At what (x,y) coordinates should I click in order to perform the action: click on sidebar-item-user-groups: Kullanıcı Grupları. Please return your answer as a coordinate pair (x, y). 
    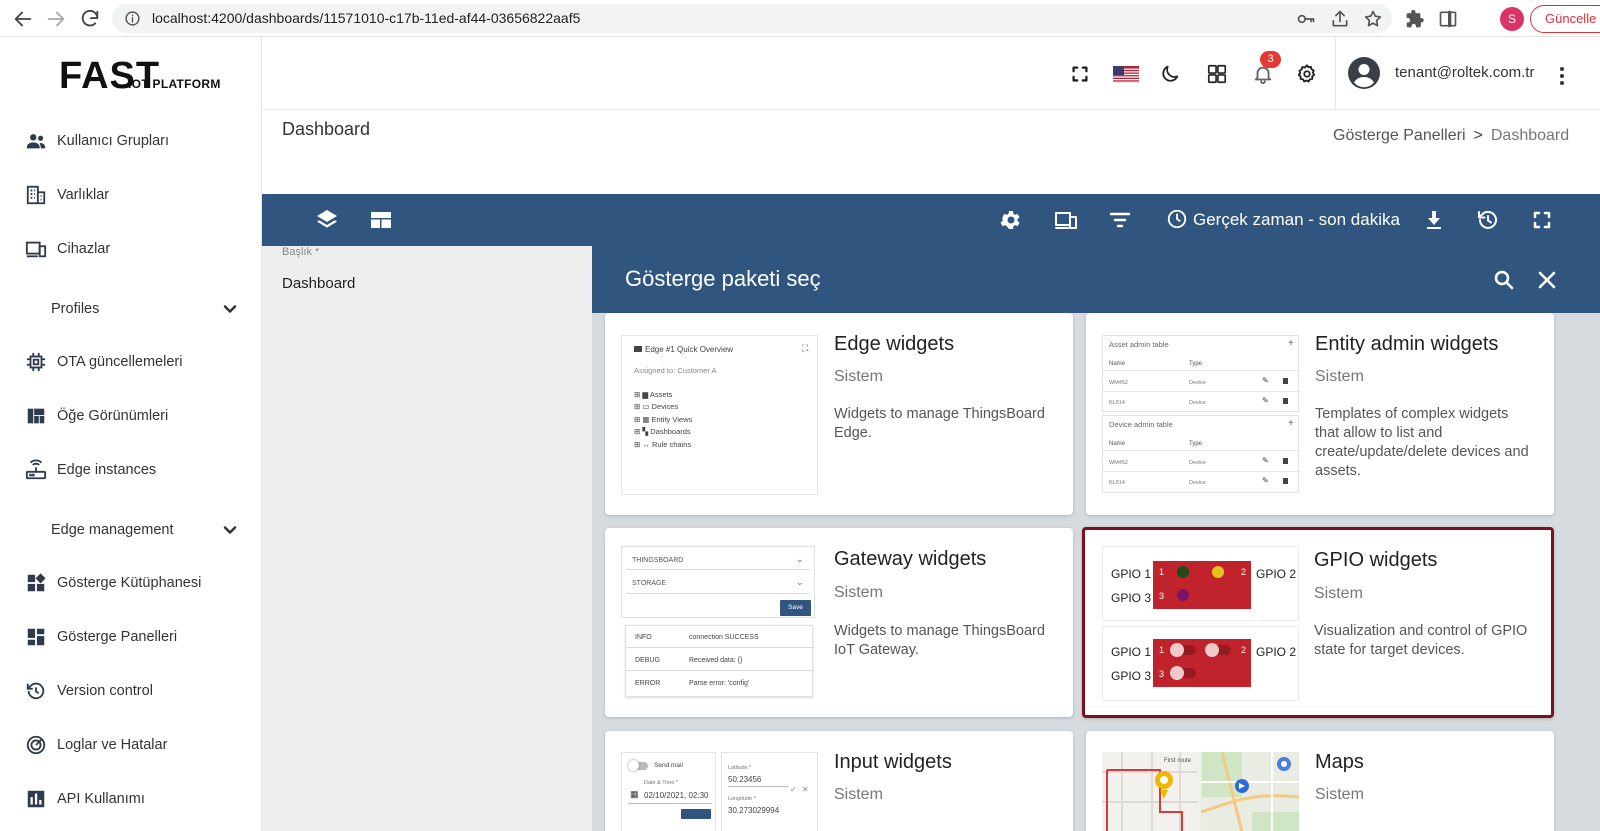
    Looking at the image, I should click on (131, 141).